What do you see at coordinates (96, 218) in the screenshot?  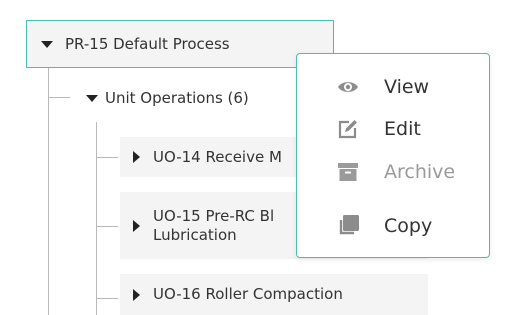 I see `tree-connector-group-vertical` at bounding box center [96, 218].